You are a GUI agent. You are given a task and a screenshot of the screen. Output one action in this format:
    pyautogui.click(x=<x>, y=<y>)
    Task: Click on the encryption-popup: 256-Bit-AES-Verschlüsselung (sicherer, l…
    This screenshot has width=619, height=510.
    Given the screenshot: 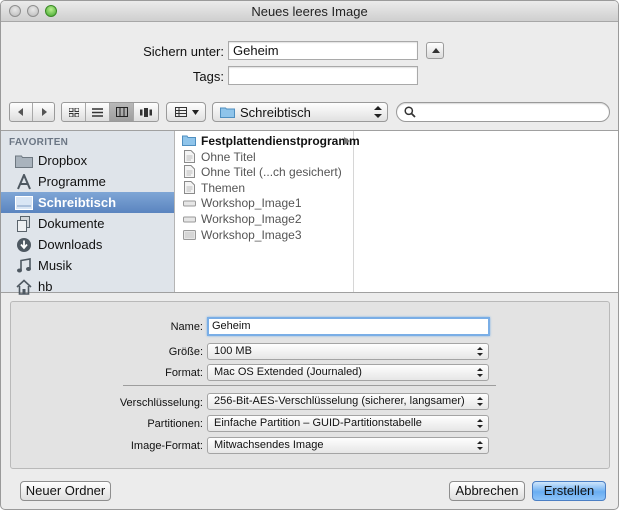 What is the action you would take?
    pyautogui.click(x=348, y=401)
    